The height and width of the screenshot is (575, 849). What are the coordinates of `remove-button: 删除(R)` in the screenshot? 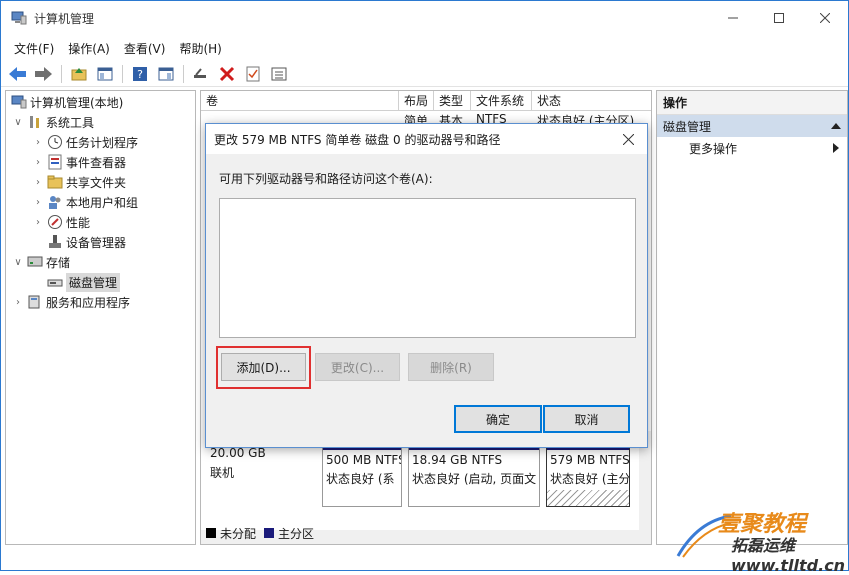 It's located at (451, 367).